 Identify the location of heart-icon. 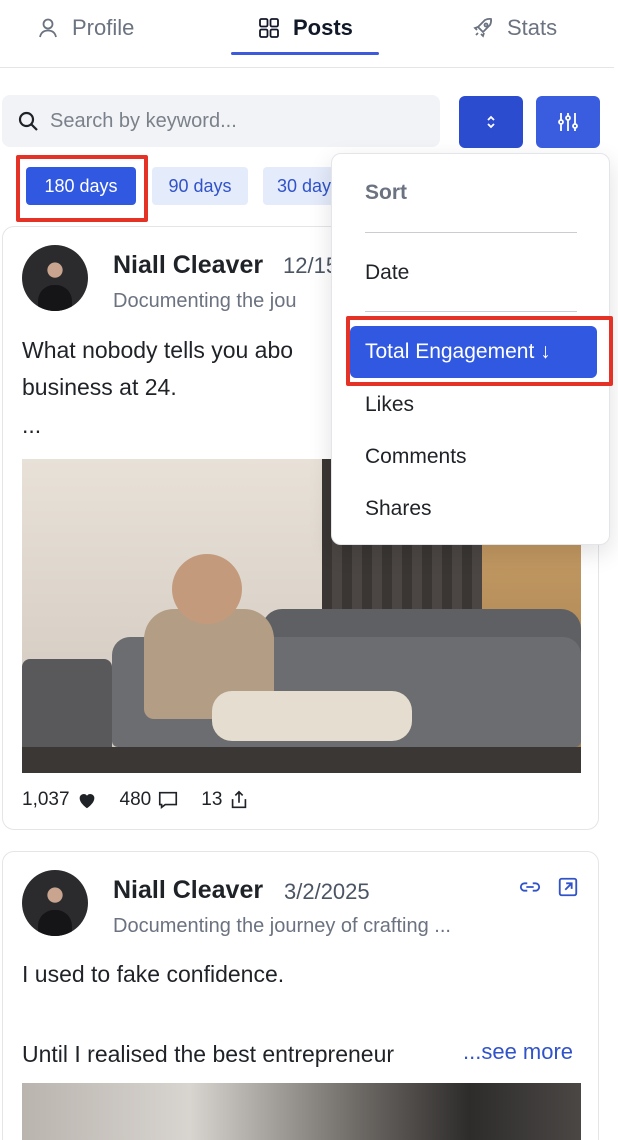
(86, 801).